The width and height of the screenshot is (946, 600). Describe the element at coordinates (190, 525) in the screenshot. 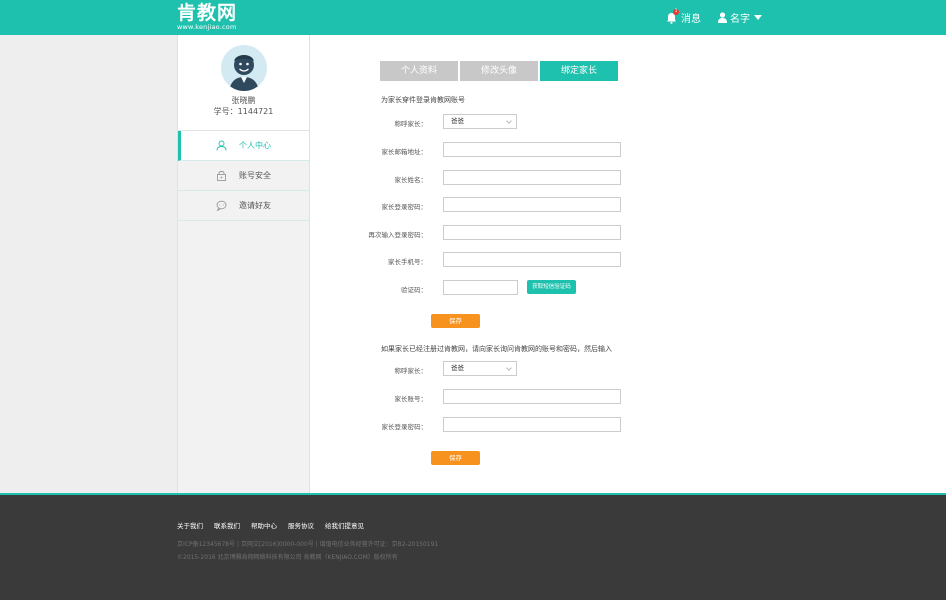

I see `footer-link-about: 关于我们` at that location.